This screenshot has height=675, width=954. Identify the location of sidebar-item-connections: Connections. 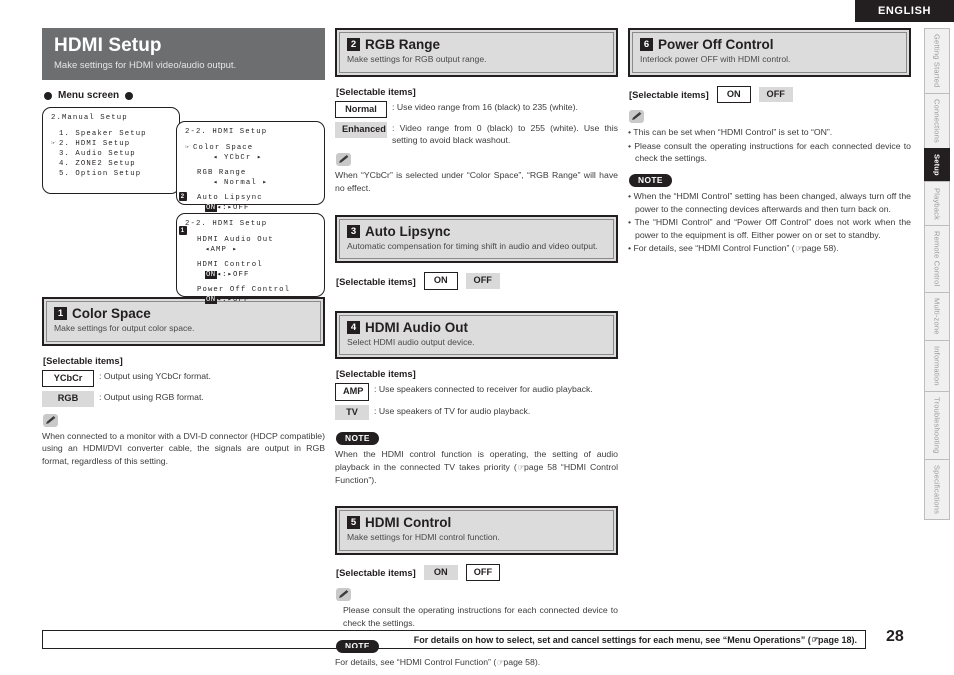
(937, 120).